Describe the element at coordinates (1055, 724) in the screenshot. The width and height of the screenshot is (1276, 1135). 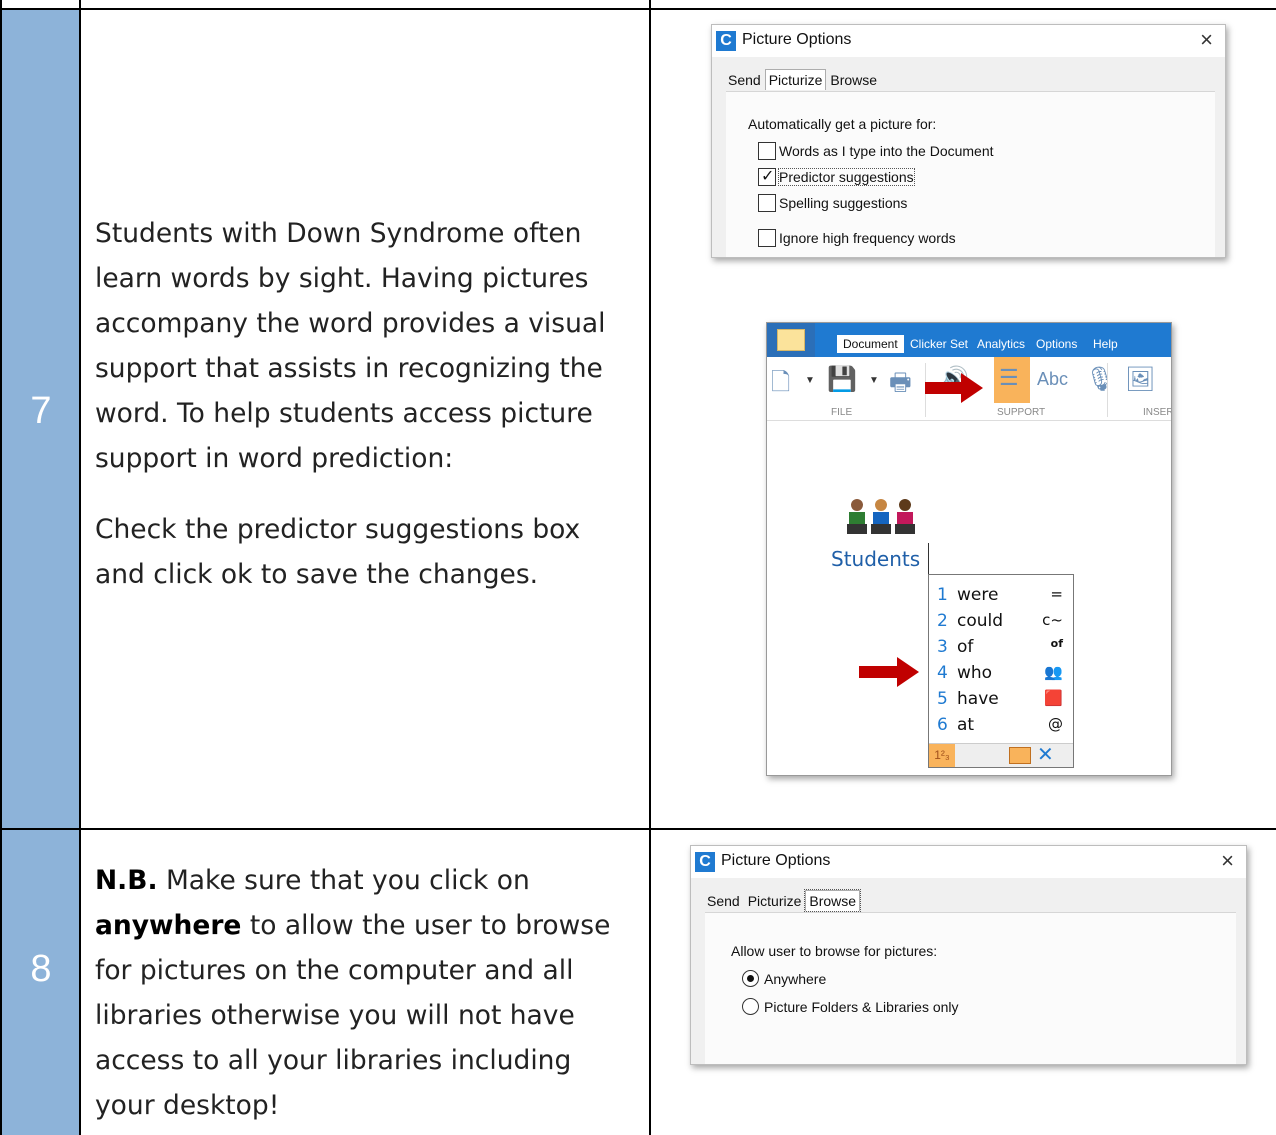
I see `prediction-symbol-icon: @` at that location.